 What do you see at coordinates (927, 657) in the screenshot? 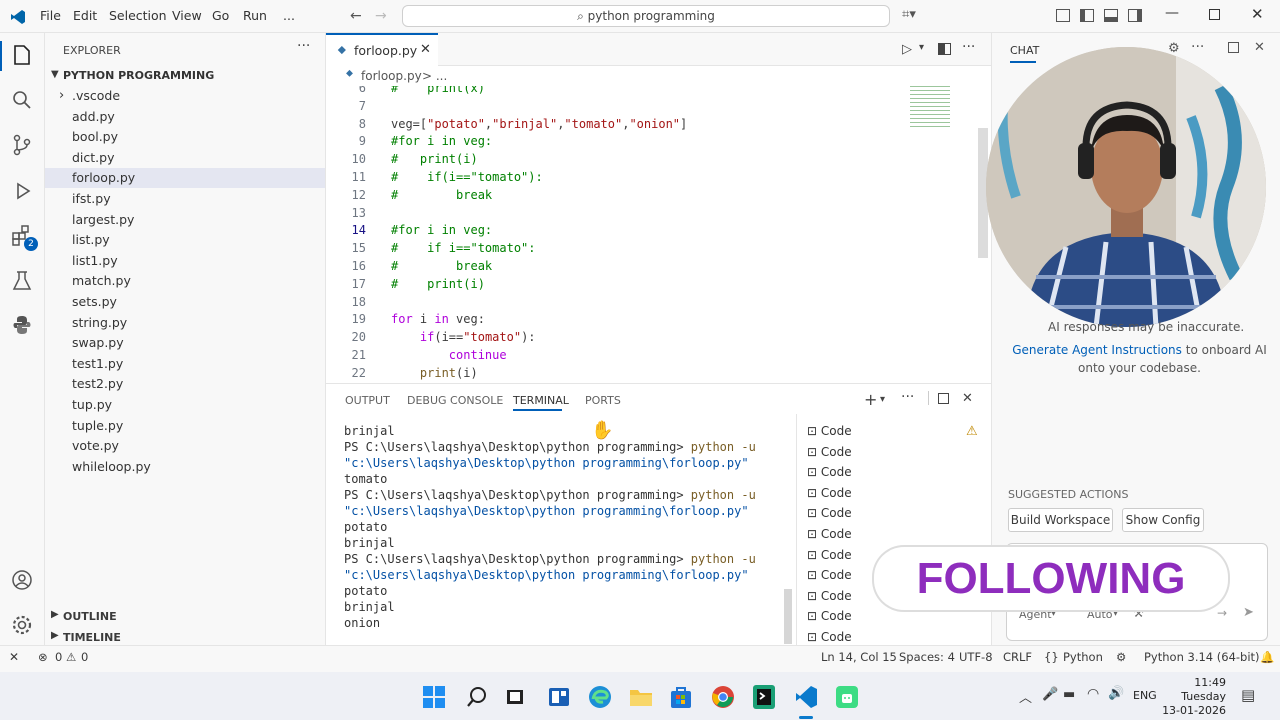
I see `indentation: Spaces: 4` at bounding box center [927, 657].